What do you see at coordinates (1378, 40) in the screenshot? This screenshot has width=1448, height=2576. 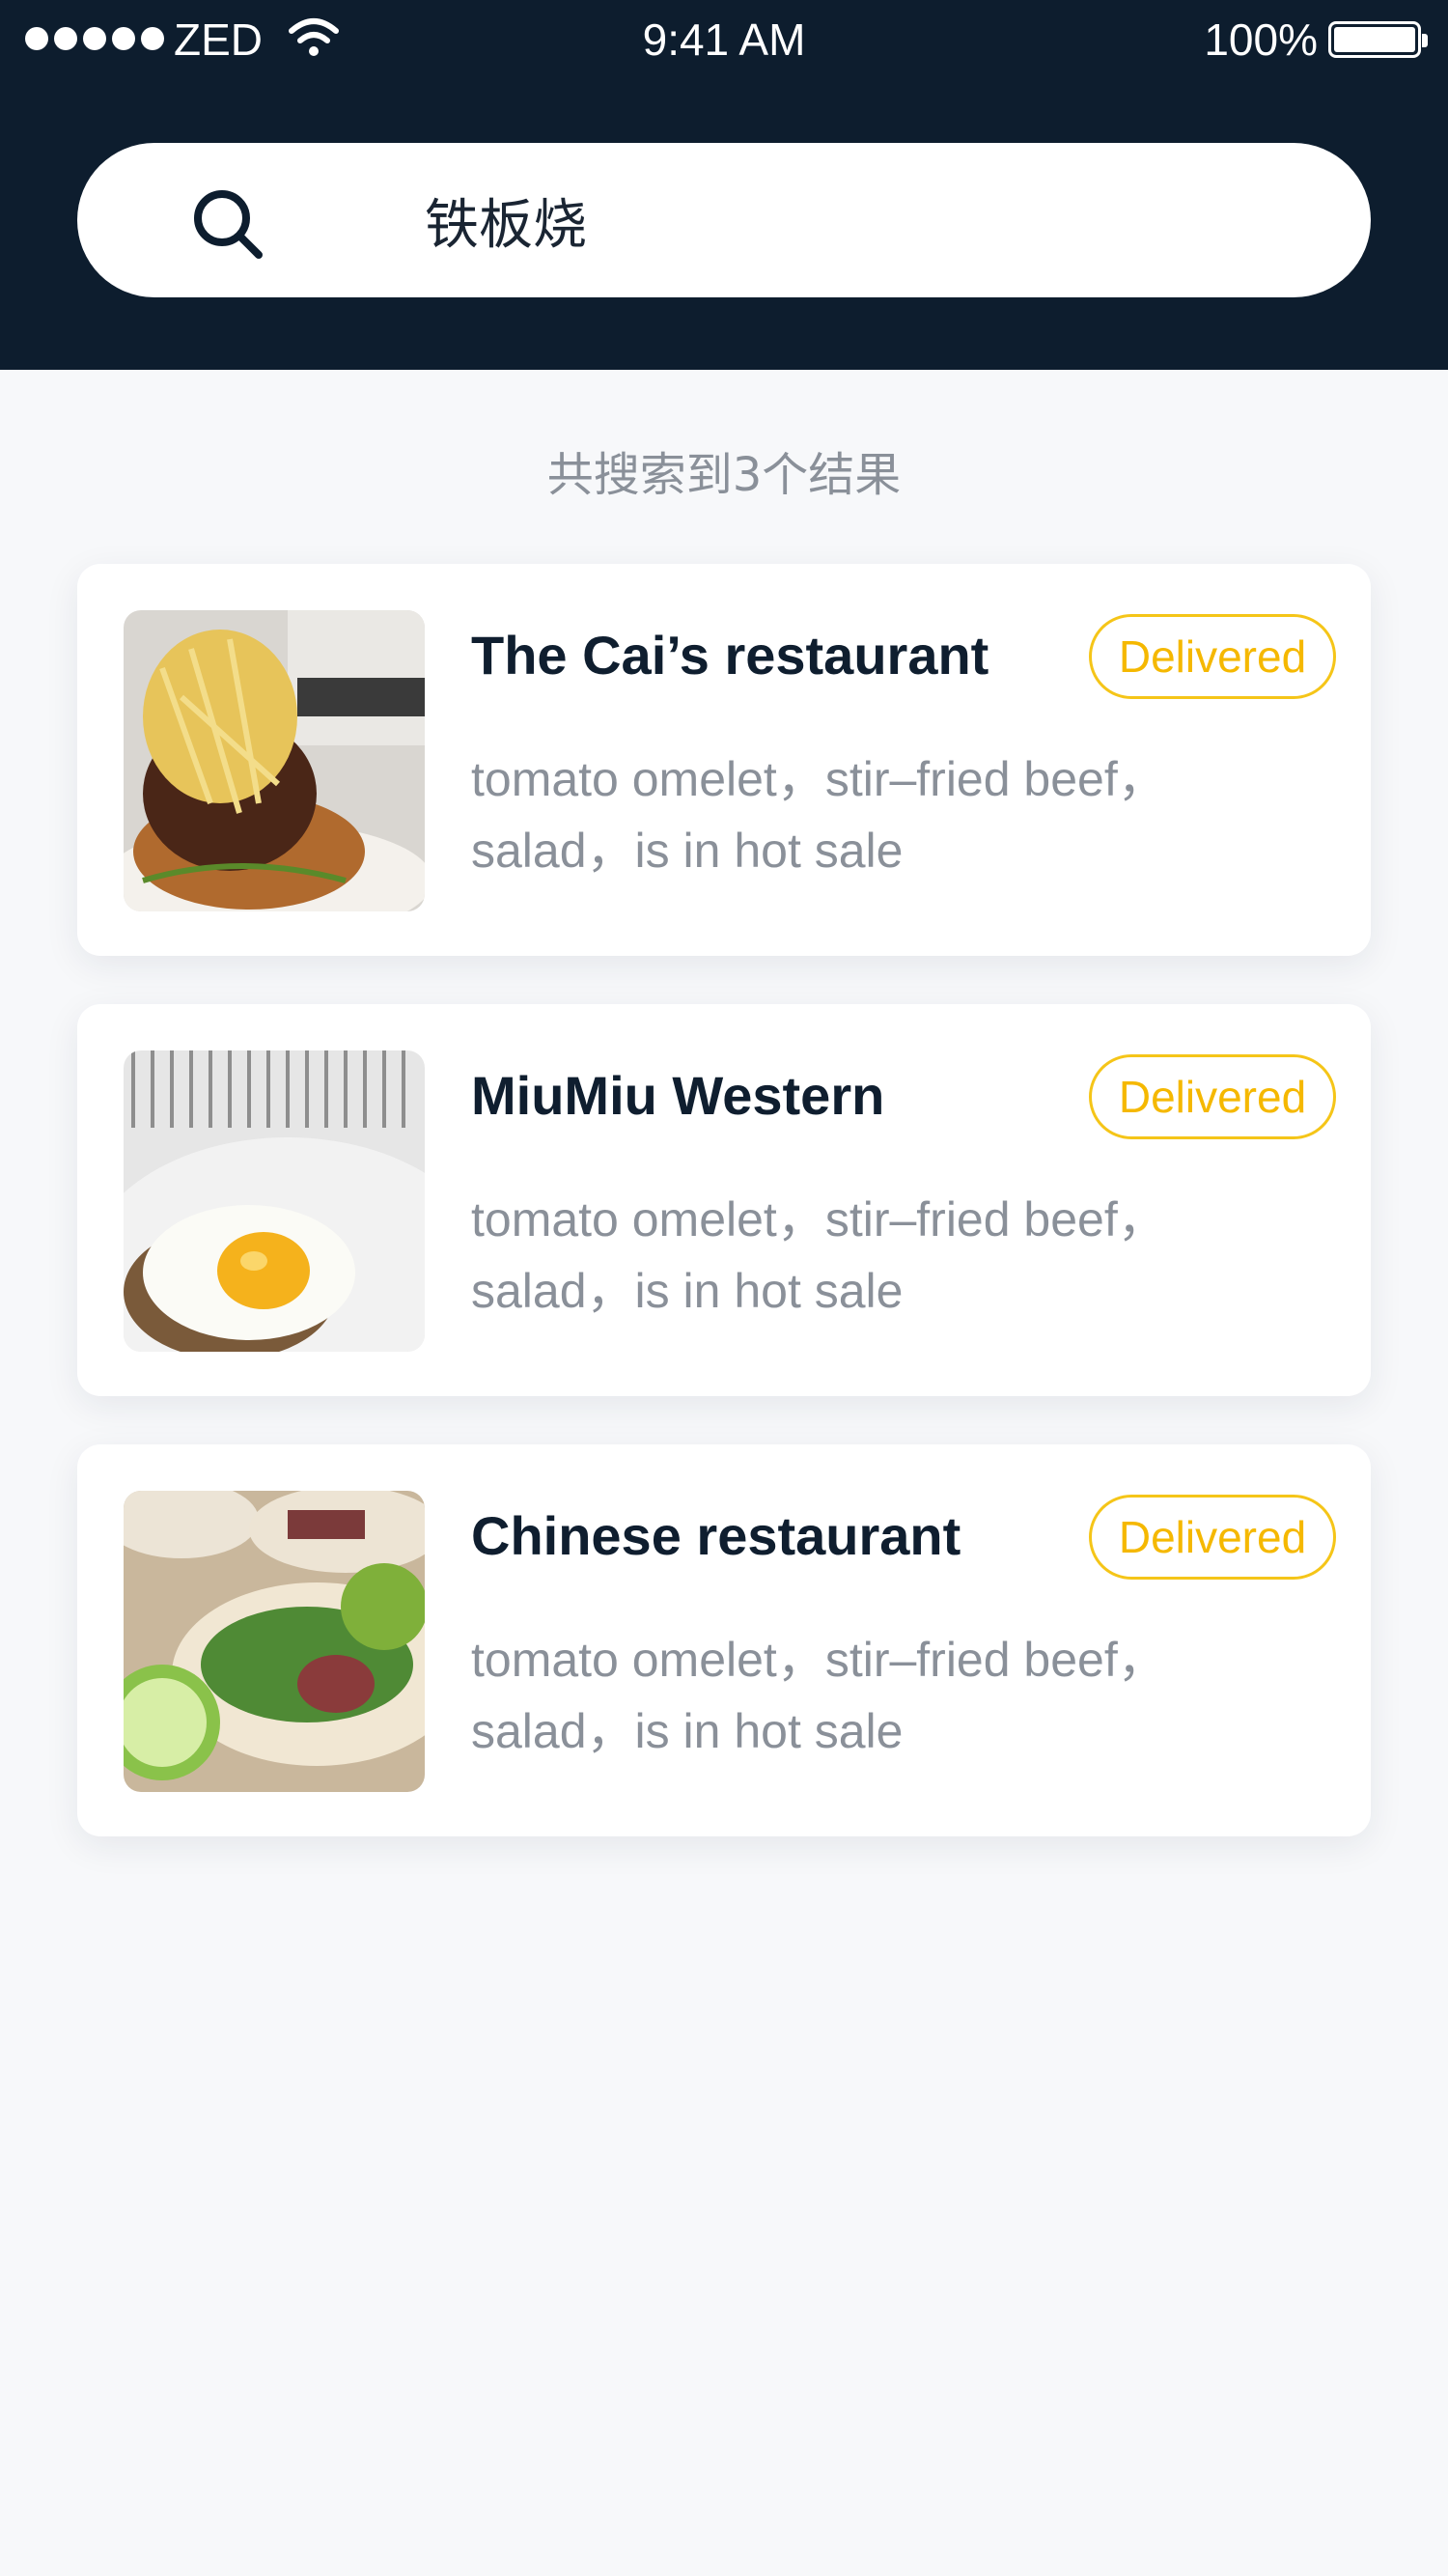 I see `battery-icon` at bounding box center [1378, 40].